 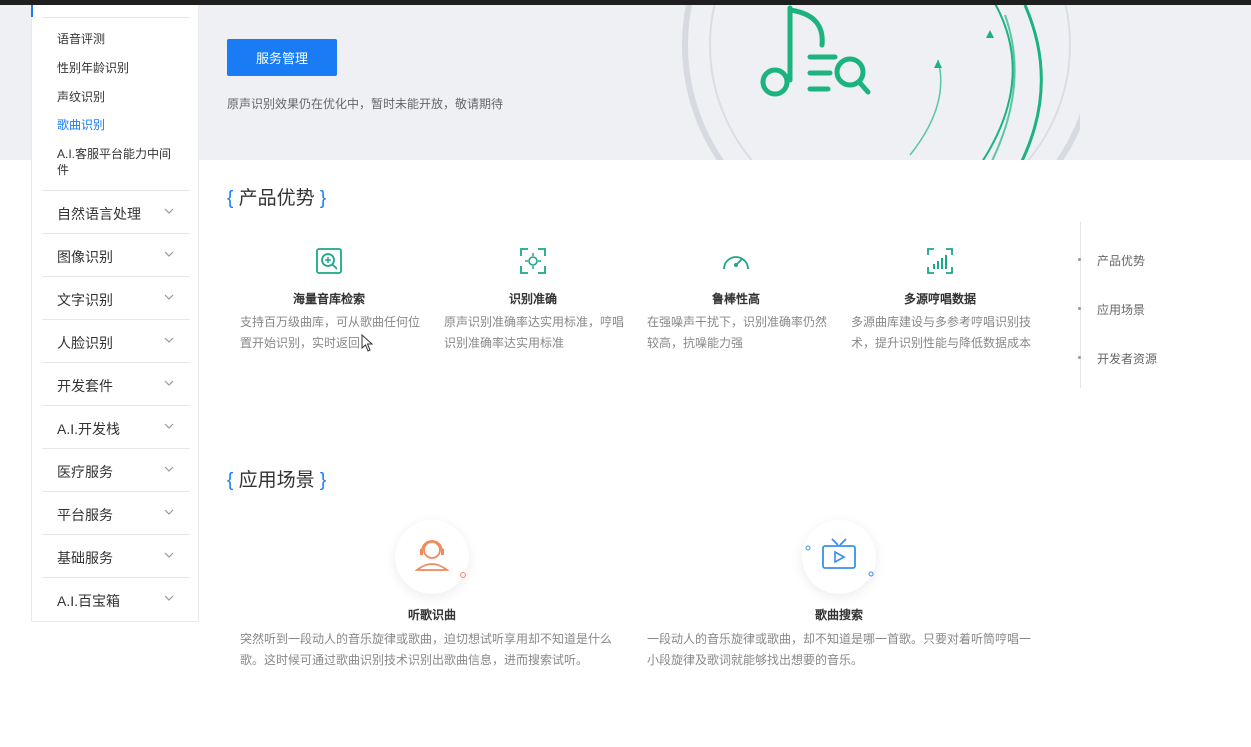 I want to click on gauge-icon, so click(x=736, y=263).